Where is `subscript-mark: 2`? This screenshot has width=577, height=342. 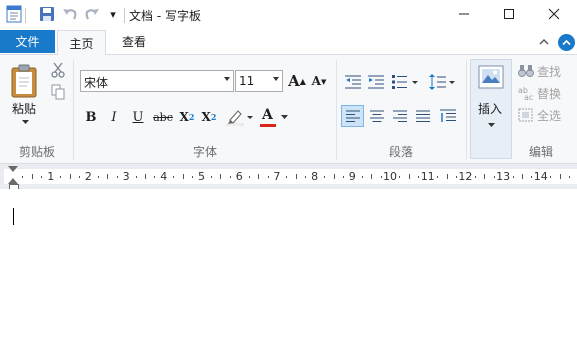
subscript-mark: 2 is located at coordinates (191, 117).